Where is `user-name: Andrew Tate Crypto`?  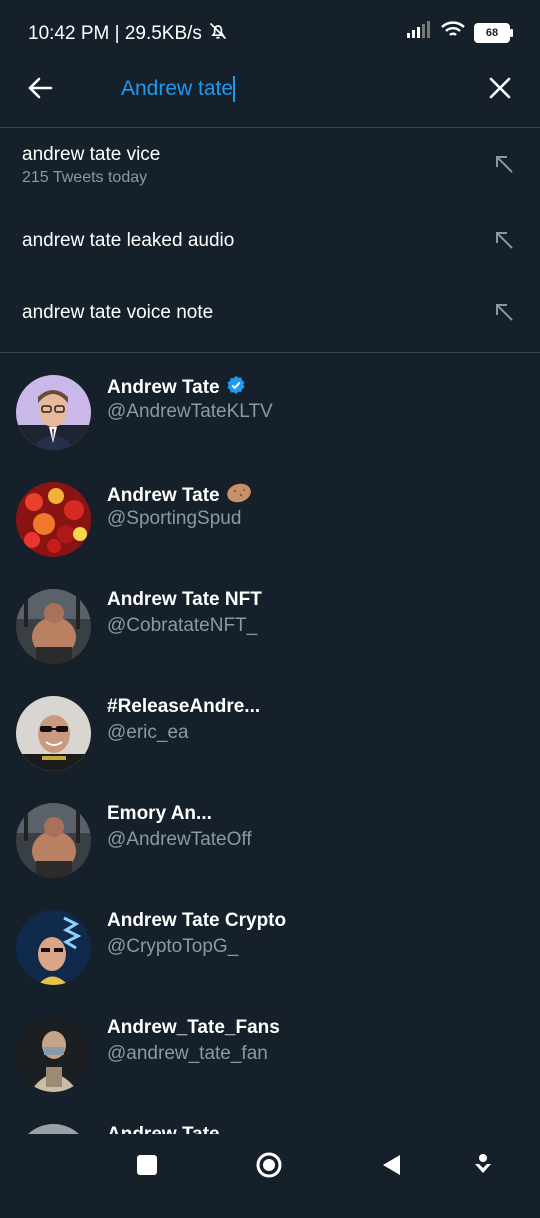 user-name: Andrew Tate Crypto is located at coordinates (196, 921).